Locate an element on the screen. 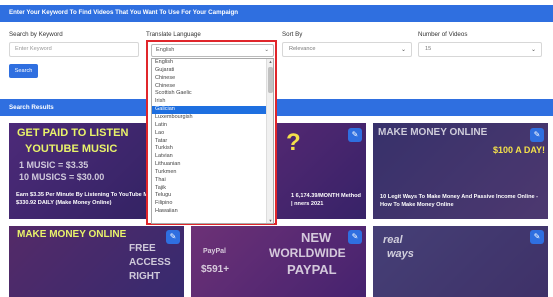 Image resolution: width=553 pixels, height=297 pixels. thumb-text: $591+ is located at coordinates (215, 269).